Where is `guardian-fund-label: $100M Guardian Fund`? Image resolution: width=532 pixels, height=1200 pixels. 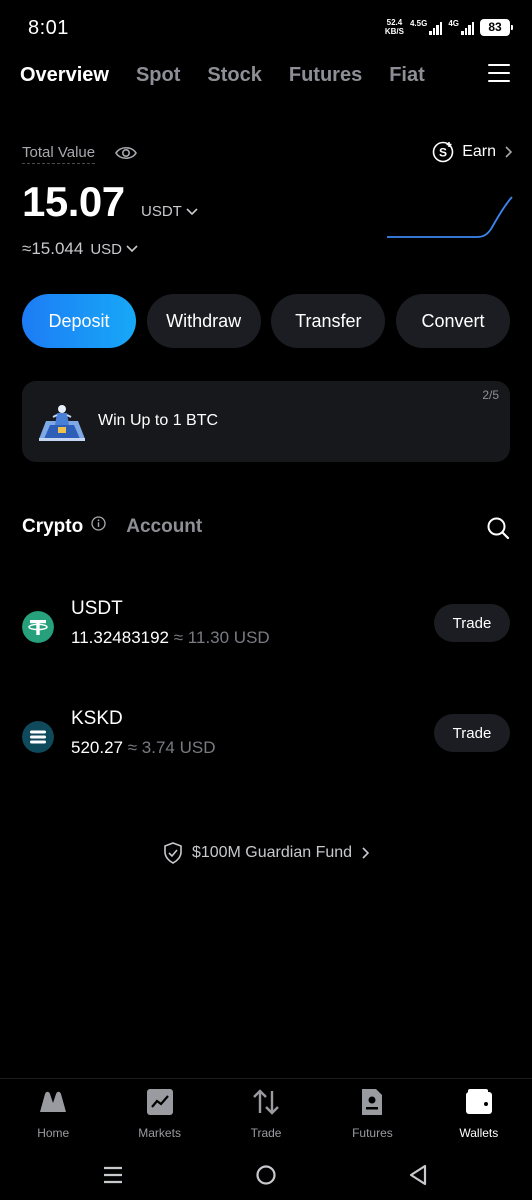 guardian-fund-label: $100M Guardian Fund is located at coordinates (272, 852).